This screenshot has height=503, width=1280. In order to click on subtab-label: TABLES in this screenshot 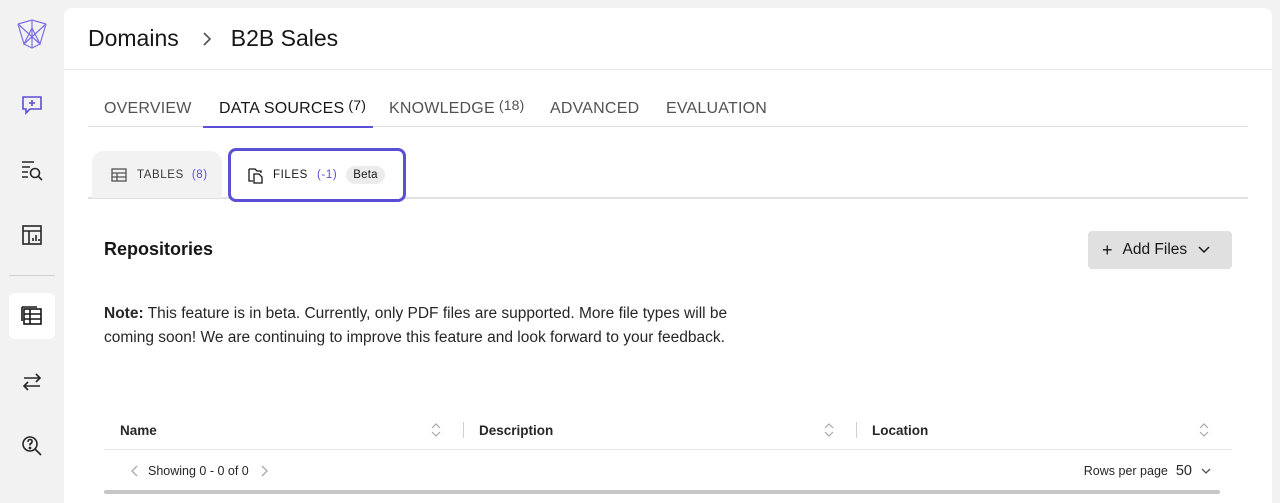, I will do `click(160, 174)`.